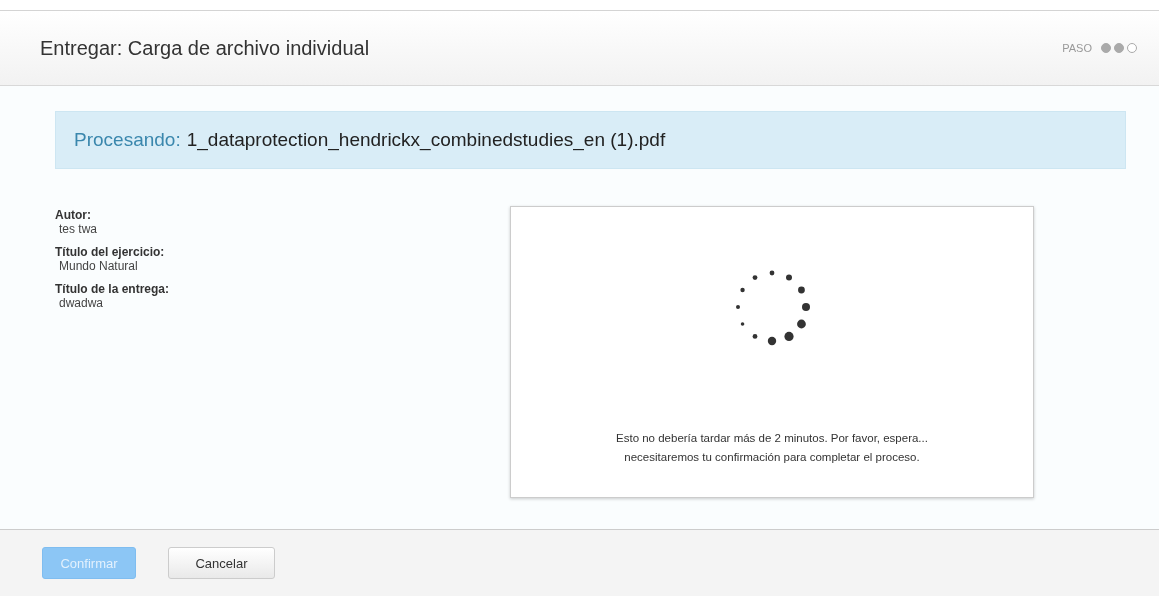  What do you see at coordinates (112, 289) in the screenshot?
I see `detail-label: Título de la entrega:` at bounding box center [112, 289].